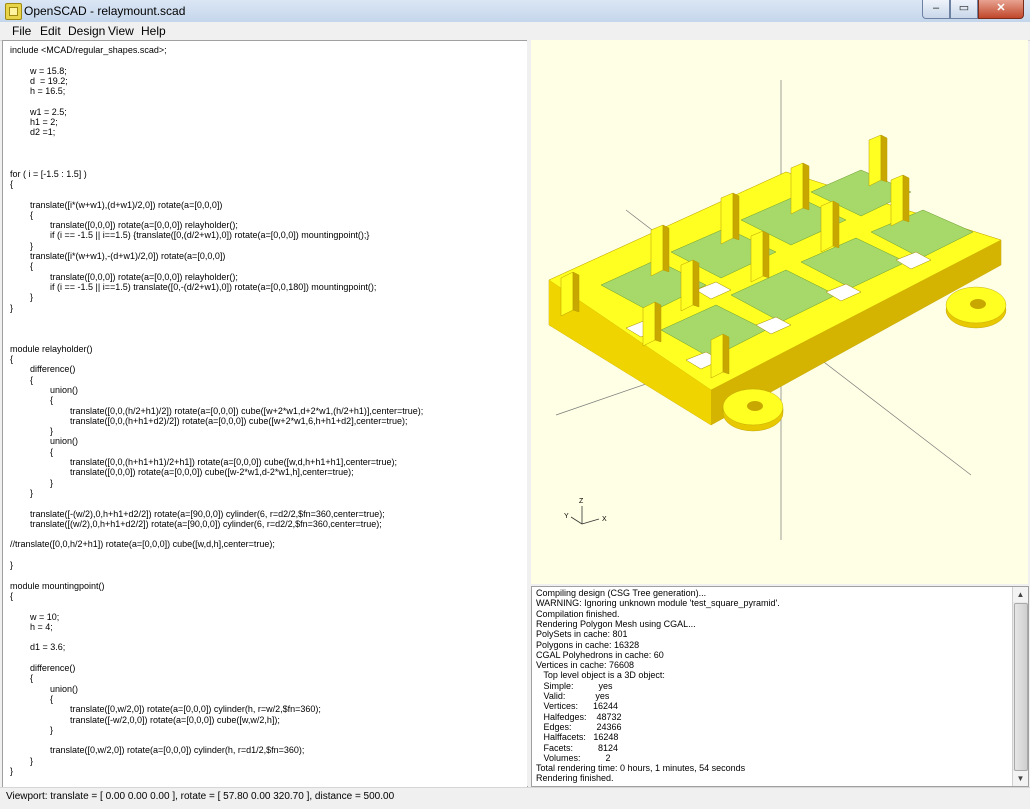 The width and height of the screenshot is (1030, 809). What do you see at coordinates (48, 173) in the screenshot?
I see `code-line: for ( i = [-1.5 : 1.5] )` at bounding box center [48, 173].